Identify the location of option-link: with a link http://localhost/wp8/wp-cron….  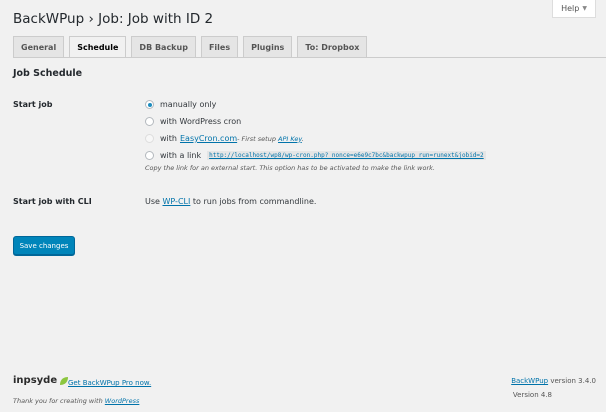
(315, 155).